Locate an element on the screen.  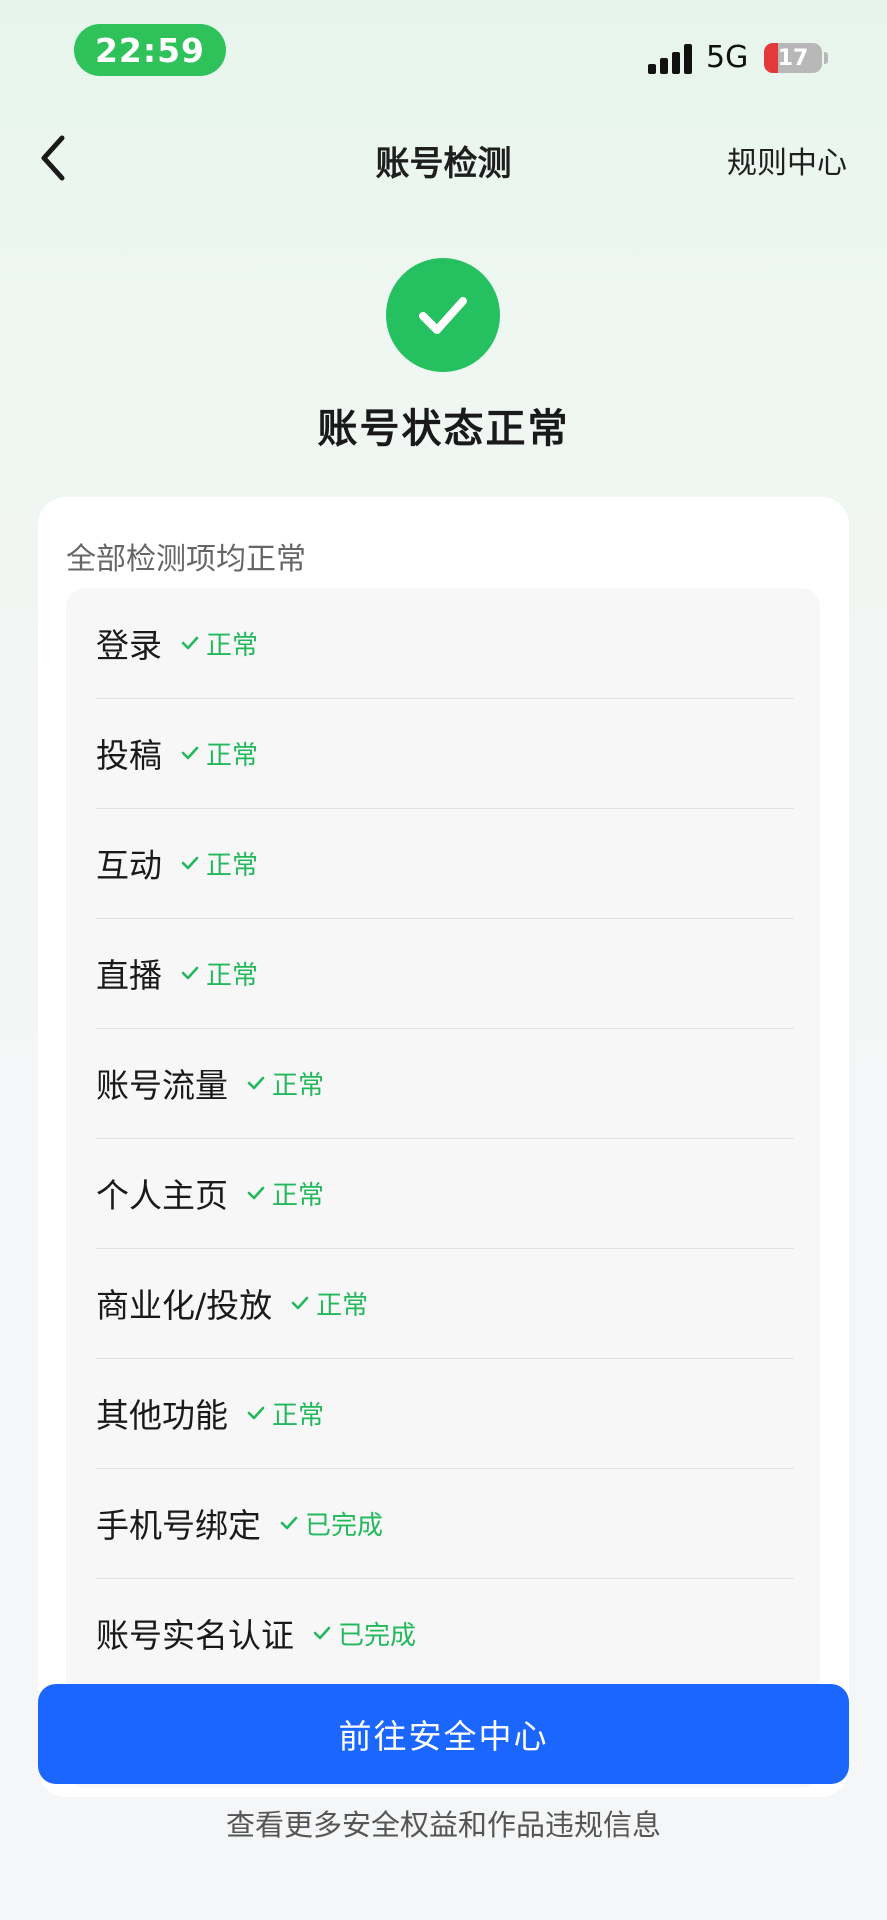
go-to-security-center-button: 前往安全中心 is located at coordinates (443, 1734).